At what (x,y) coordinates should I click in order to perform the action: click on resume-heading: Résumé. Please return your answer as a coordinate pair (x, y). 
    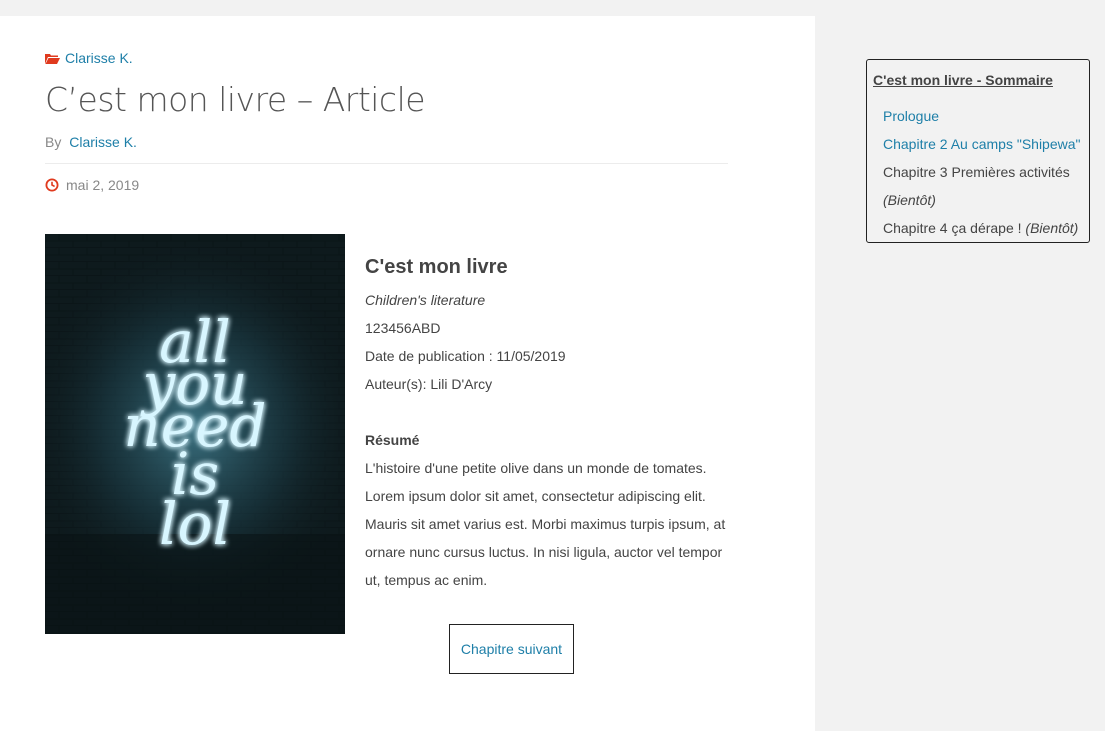
    Looking at the image, I should click on (392, 440).